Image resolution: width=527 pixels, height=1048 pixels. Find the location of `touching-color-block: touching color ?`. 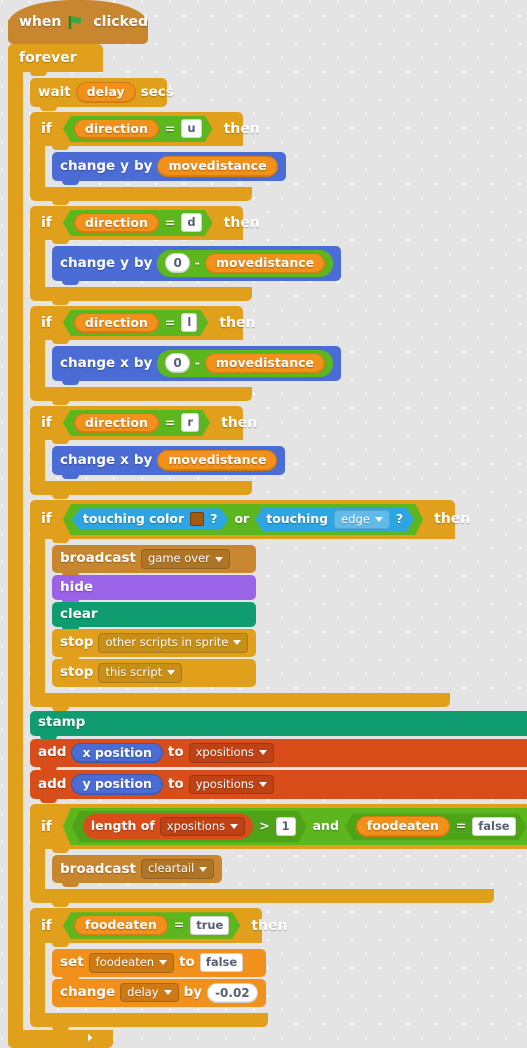

touching-color-block: touching color ? is located at coordinates (150, 519).